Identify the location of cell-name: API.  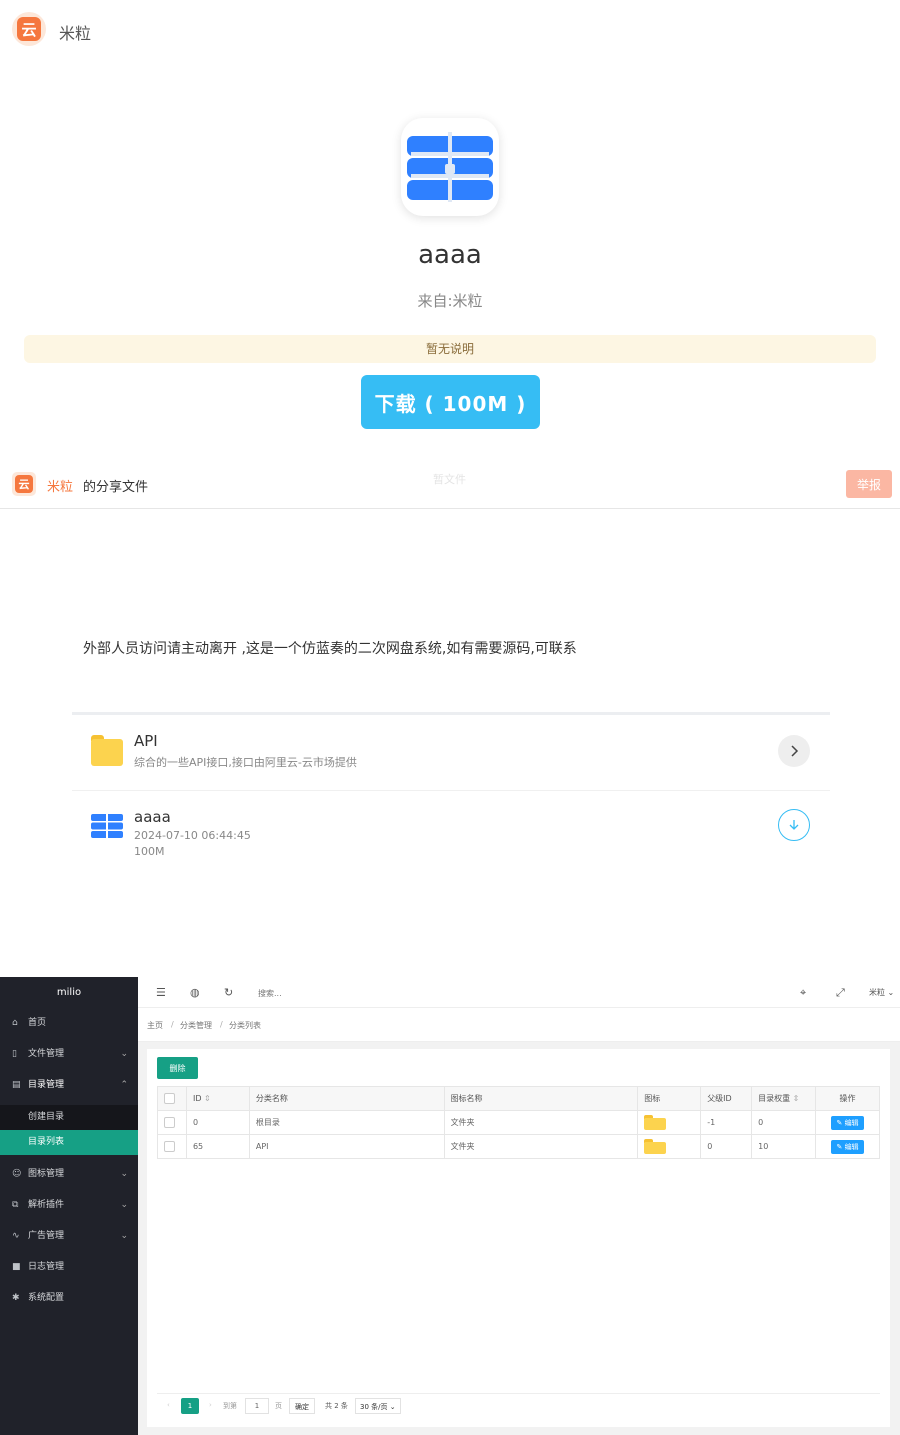
(346, 1146).